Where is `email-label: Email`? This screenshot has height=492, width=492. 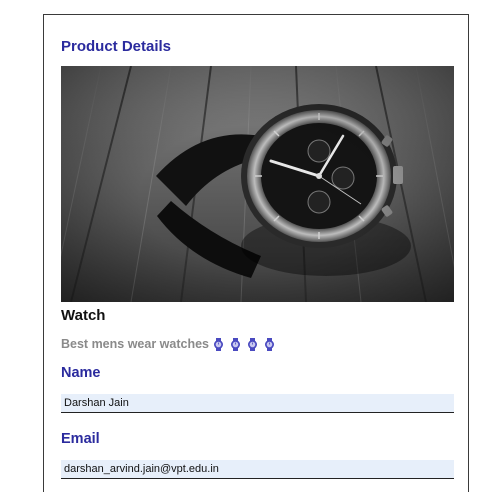 email-label: Email is located at coordinates (80, 439).